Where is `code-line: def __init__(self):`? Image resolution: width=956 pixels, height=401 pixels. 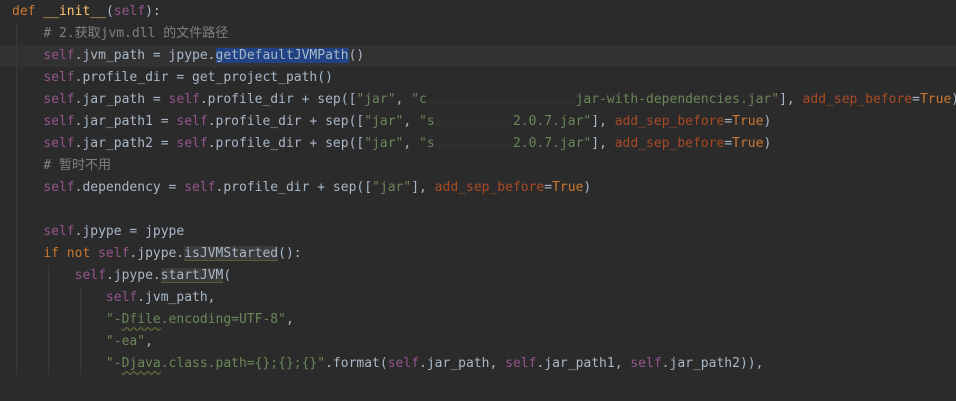
code-line: def __init__(self): is located at coordinates (478, 12).